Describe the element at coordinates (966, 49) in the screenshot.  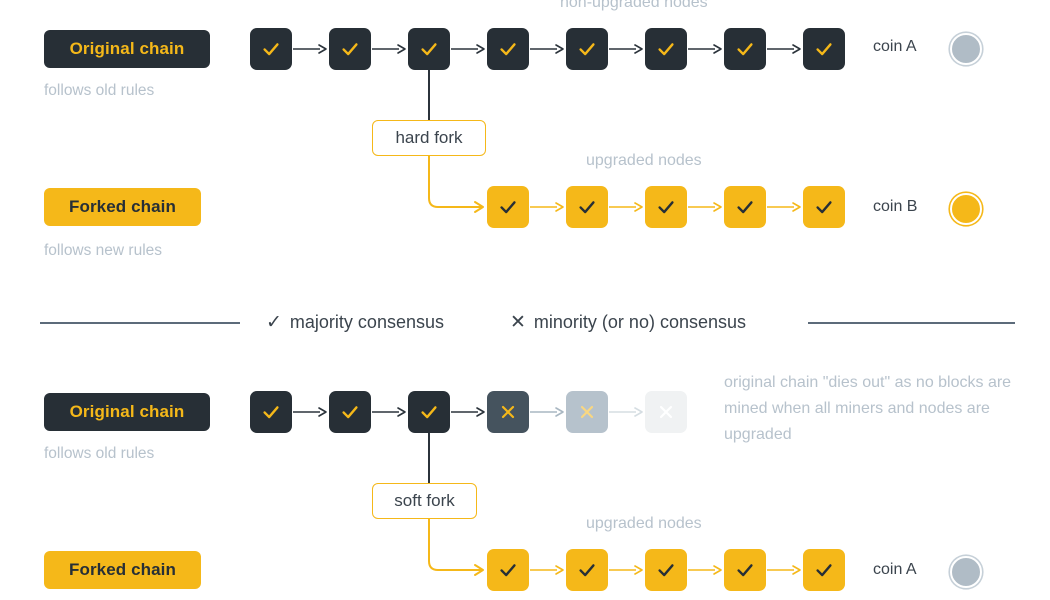
I see `coin-indicator-a-hard` at that location.